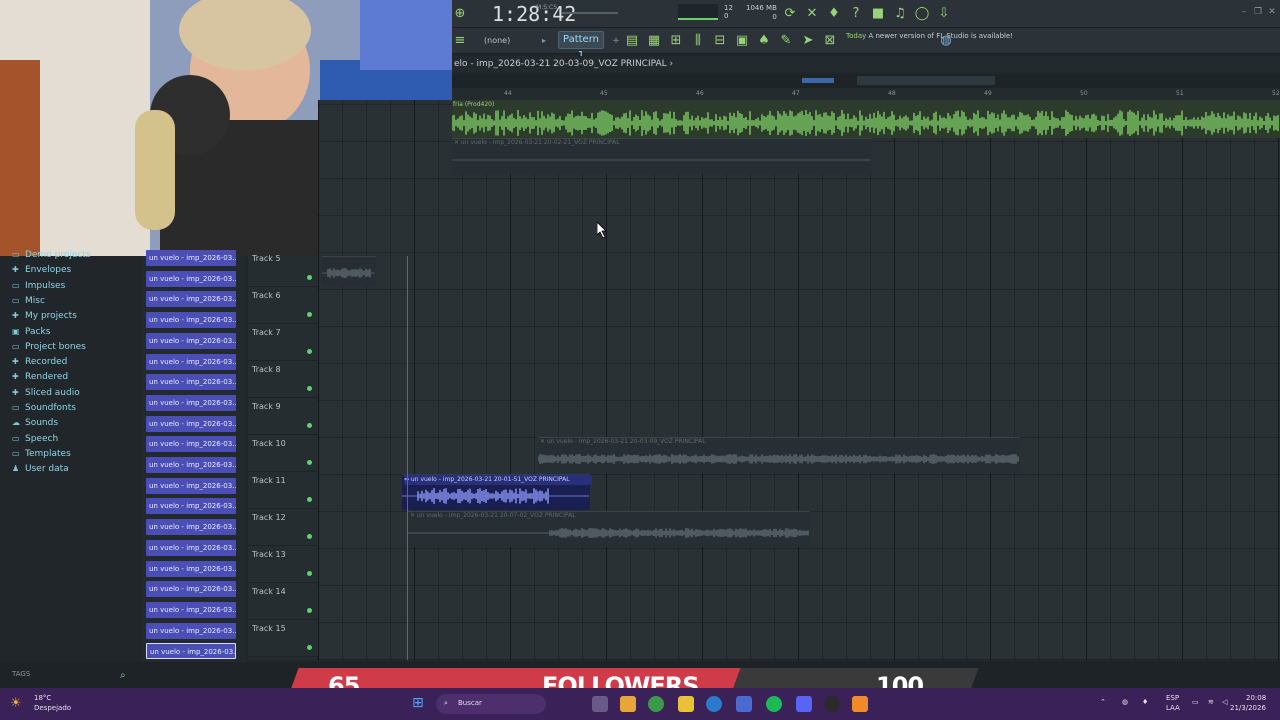  Describe the element at coordinates (283, 564) in the screenshot. I see `track-header: Track 13` at that location.